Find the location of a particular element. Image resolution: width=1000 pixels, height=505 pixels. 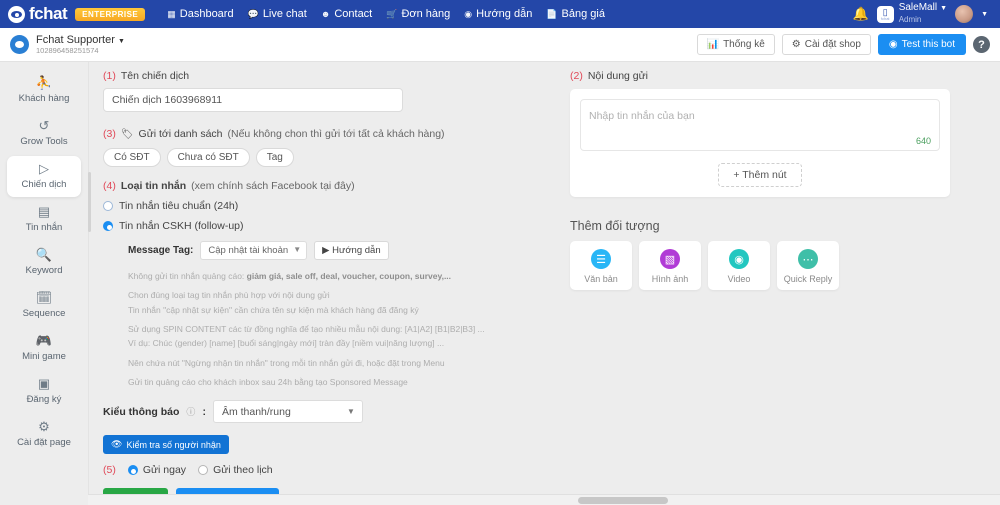

object-label: Video is located at coordinates (739, 279).